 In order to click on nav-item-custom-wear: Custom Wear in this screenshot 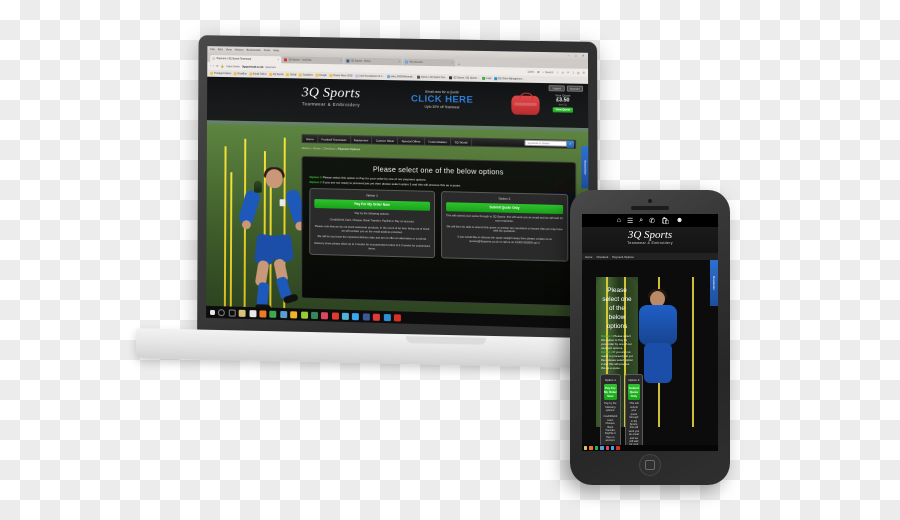, I will do `click(385, 140)`.